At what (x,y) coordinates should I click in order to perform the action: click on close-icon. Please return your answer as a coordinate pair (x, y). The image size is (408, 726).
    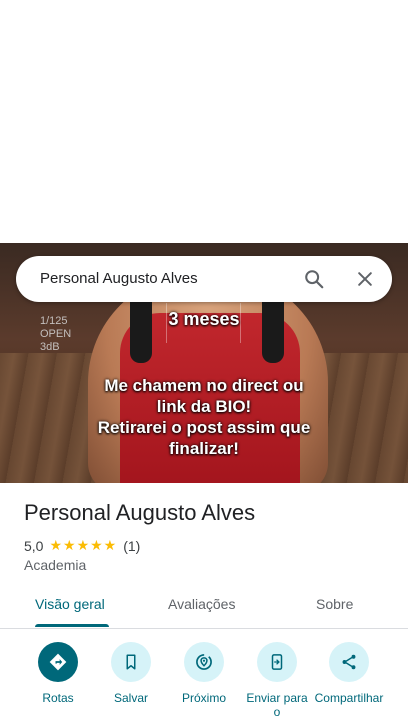
    Looking at the image, I should click on (365, 279).